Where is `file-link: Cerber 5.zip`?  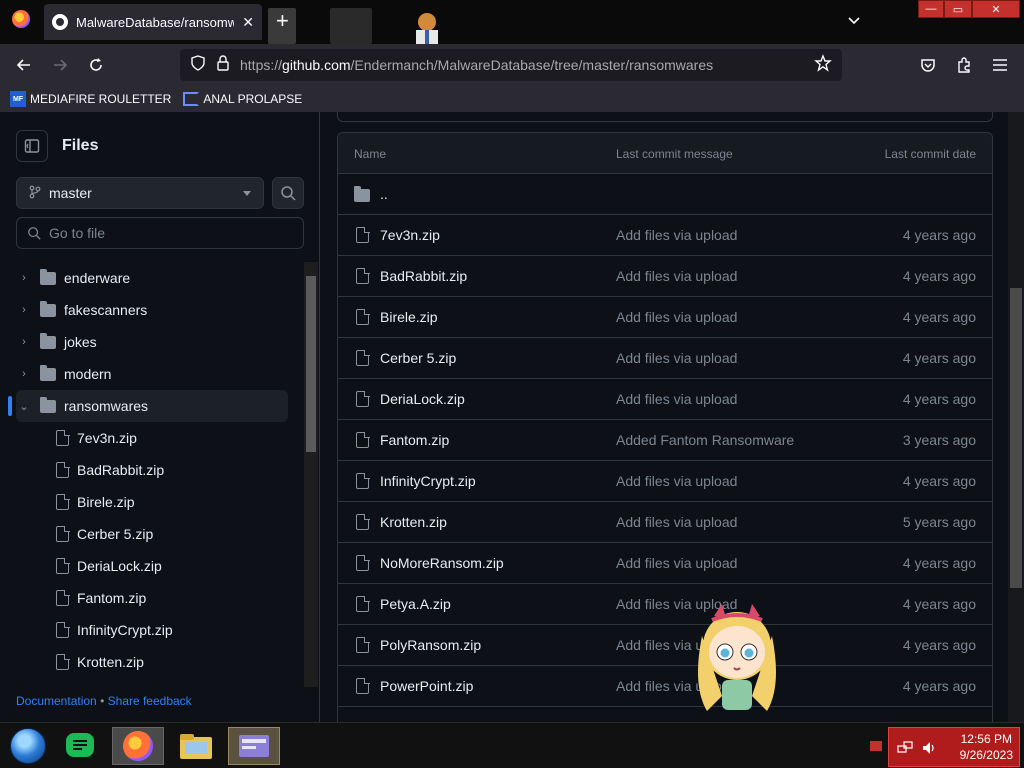
file-link: Cerber 5.zip is located at coordinates (418, 358).